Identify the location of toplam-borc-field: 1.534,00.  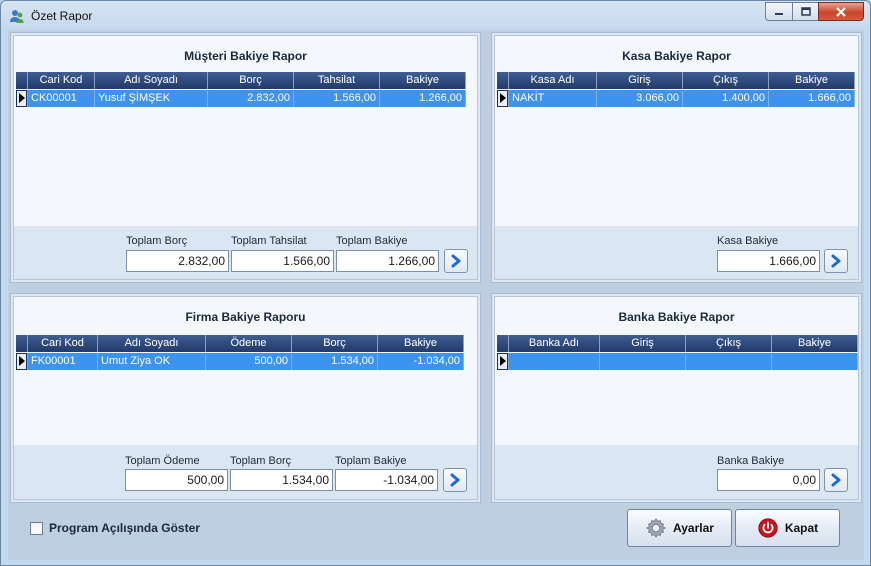
(281, 480).